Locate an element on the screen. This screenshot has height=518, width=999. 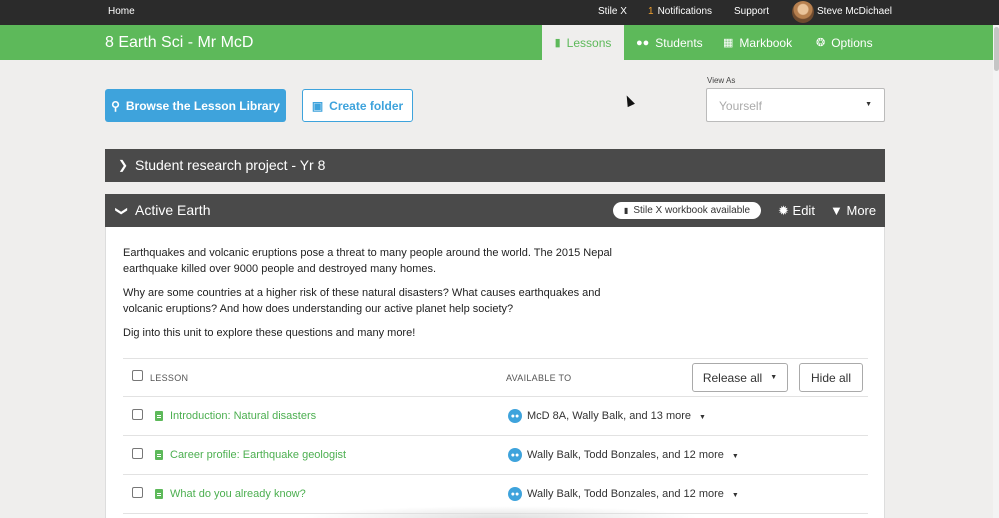
edit-button: ✹ Edit is located at coordinates (796, 211).